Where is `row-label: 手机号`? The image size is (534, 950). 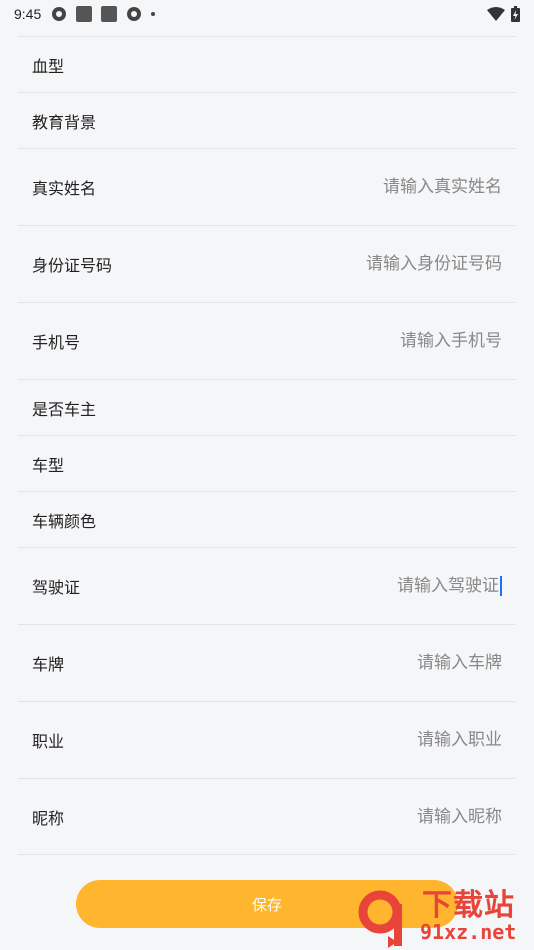
row-label: 手机号 is located at coordinates (56, 342).